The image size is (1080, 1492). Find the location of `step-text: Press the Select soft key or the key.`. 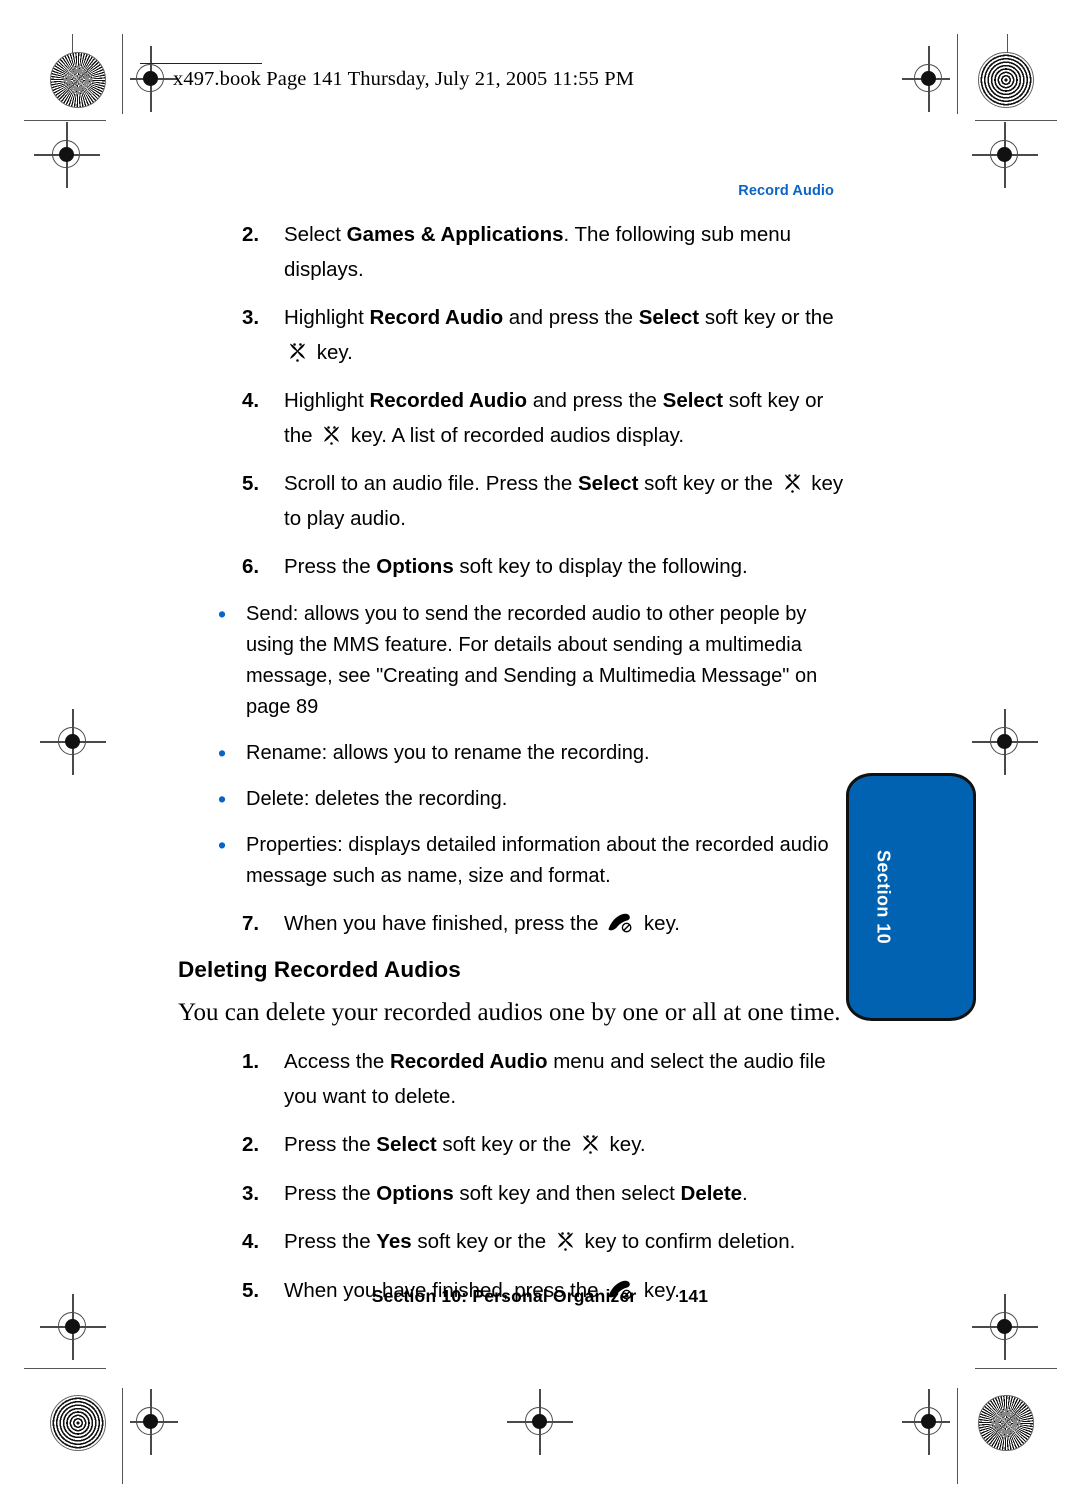

step-text: Press the Select soft key or the key. is located at coordinates (567, 1145).